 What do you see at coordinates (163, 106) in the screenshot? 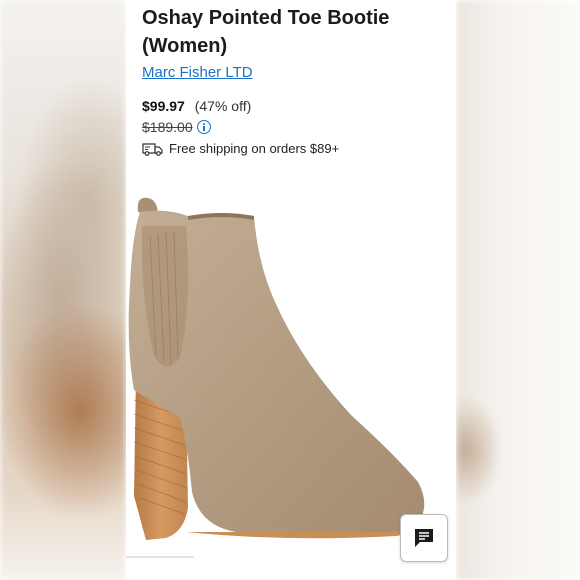
I see `sale-price: $99.97` at bounding box center [163, 106].